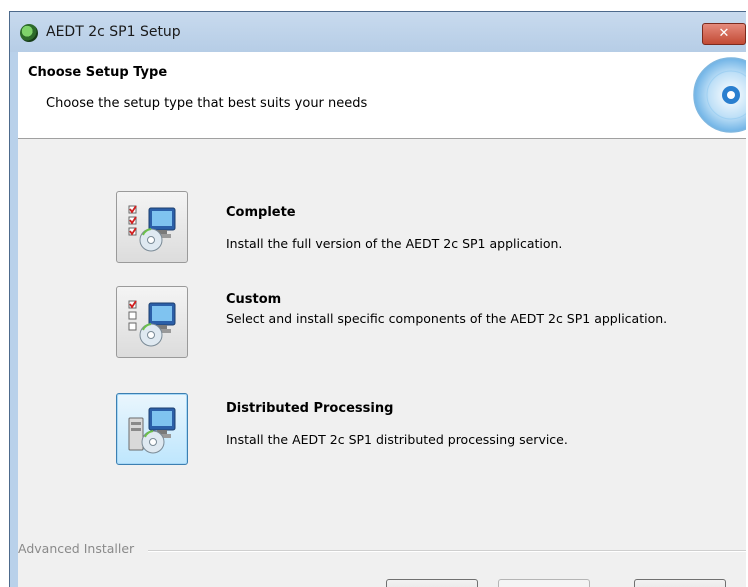 This screenshot has width=748, height=587. Describe the element at coordinates (432, 583) in the screenshot. I see `back-button: < Back` at that location.